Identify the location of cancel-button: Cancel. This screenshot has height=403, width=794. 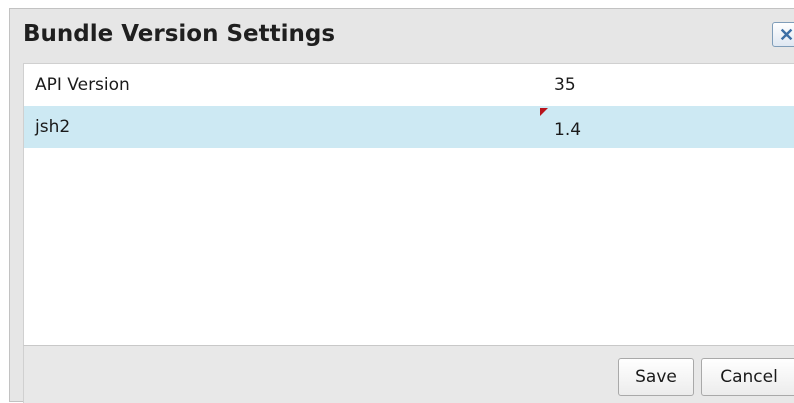
(747, 377).